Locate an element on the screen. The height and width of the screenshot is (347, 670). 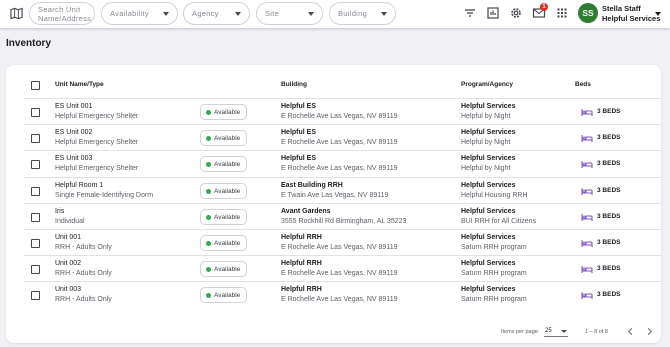
availability-select: Availability is located at coordinates (139, 13).